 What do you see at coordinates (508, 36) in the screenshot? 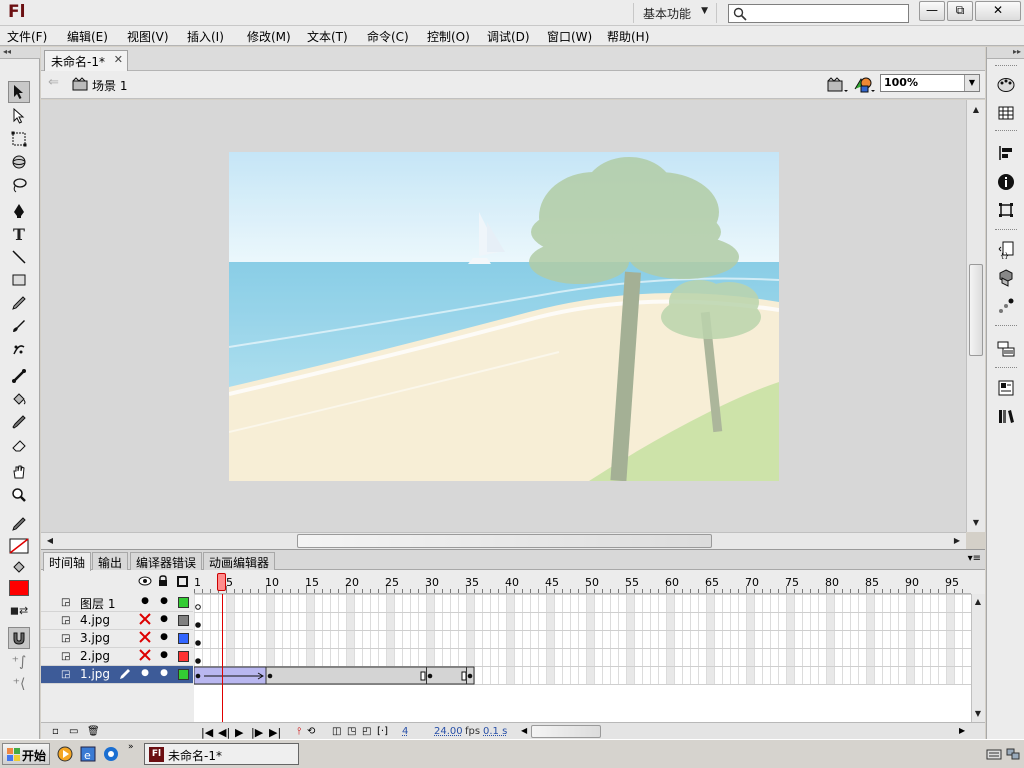
I see `menu-debug: 调试(D)` at bounding box center [508, 36].